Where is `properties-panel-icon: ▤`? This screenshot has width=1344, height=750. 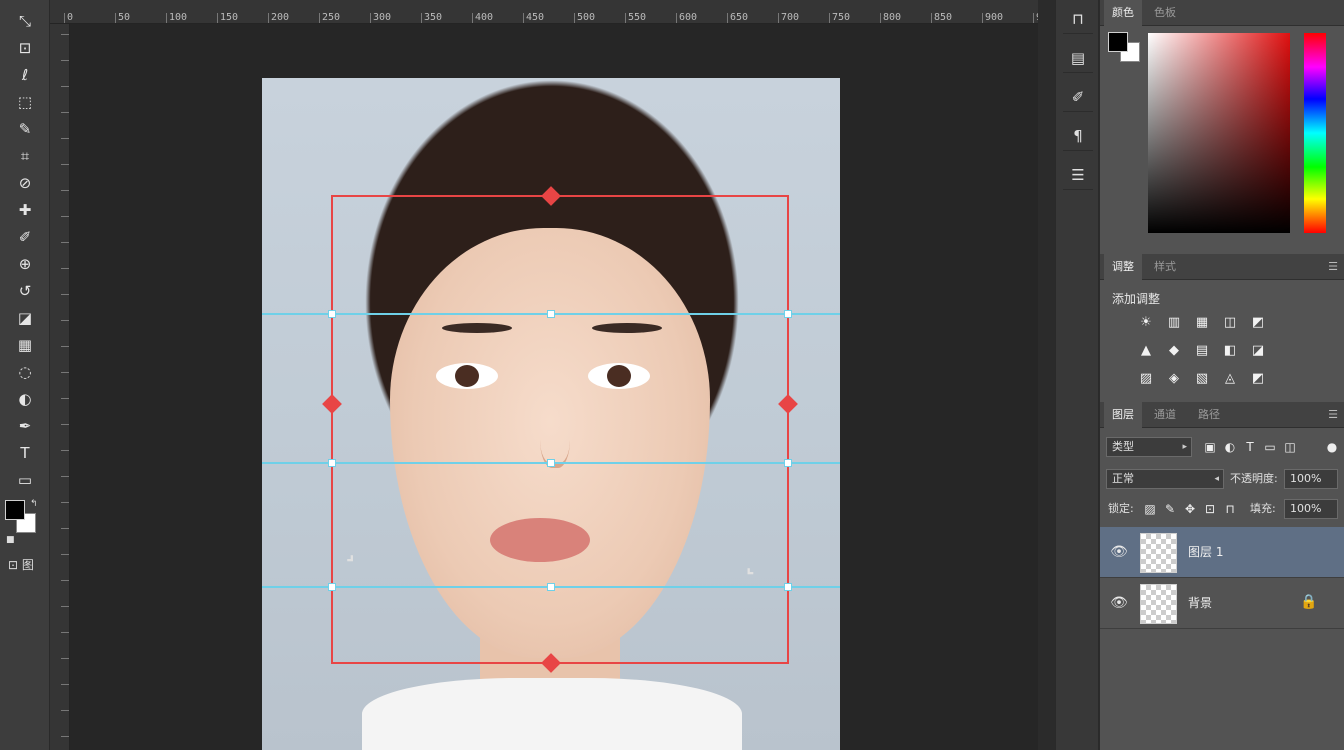 properties-panel-icon: ▤ is located at coordinates (1078, 58).